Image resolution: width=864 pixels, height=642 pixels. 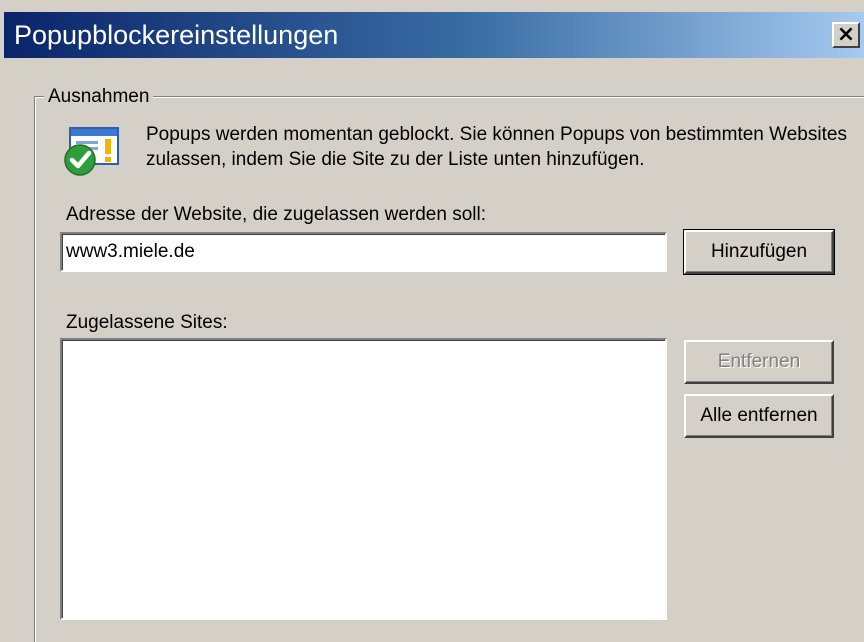 I want to click on close-button: ×, so click(x=846, y=35).